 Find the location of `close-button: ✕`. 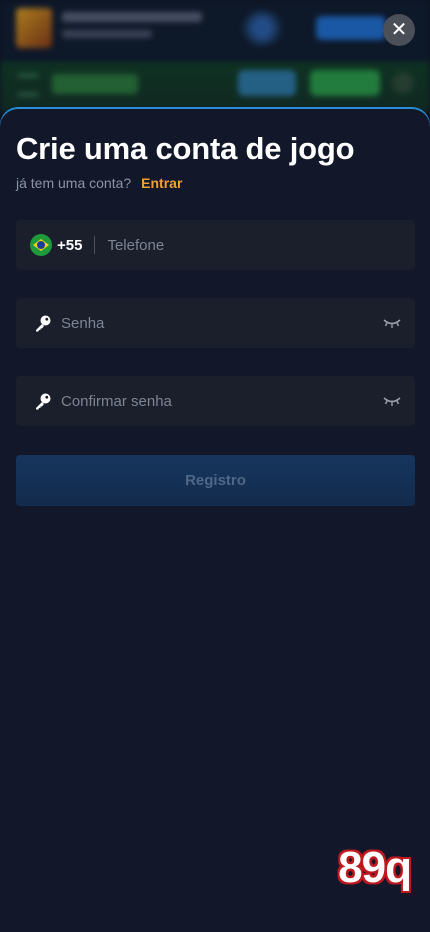

close-button: ✕ is located at coordinates (399, 30).